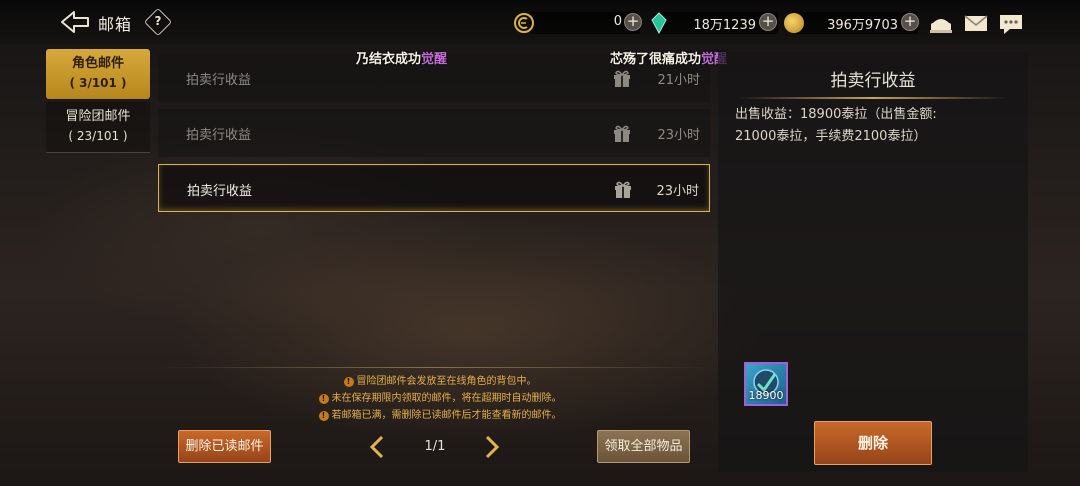 This screenshot has height=486, width=1080. I want to click on attachment-item-quantity: 18900, so click(766, 395).